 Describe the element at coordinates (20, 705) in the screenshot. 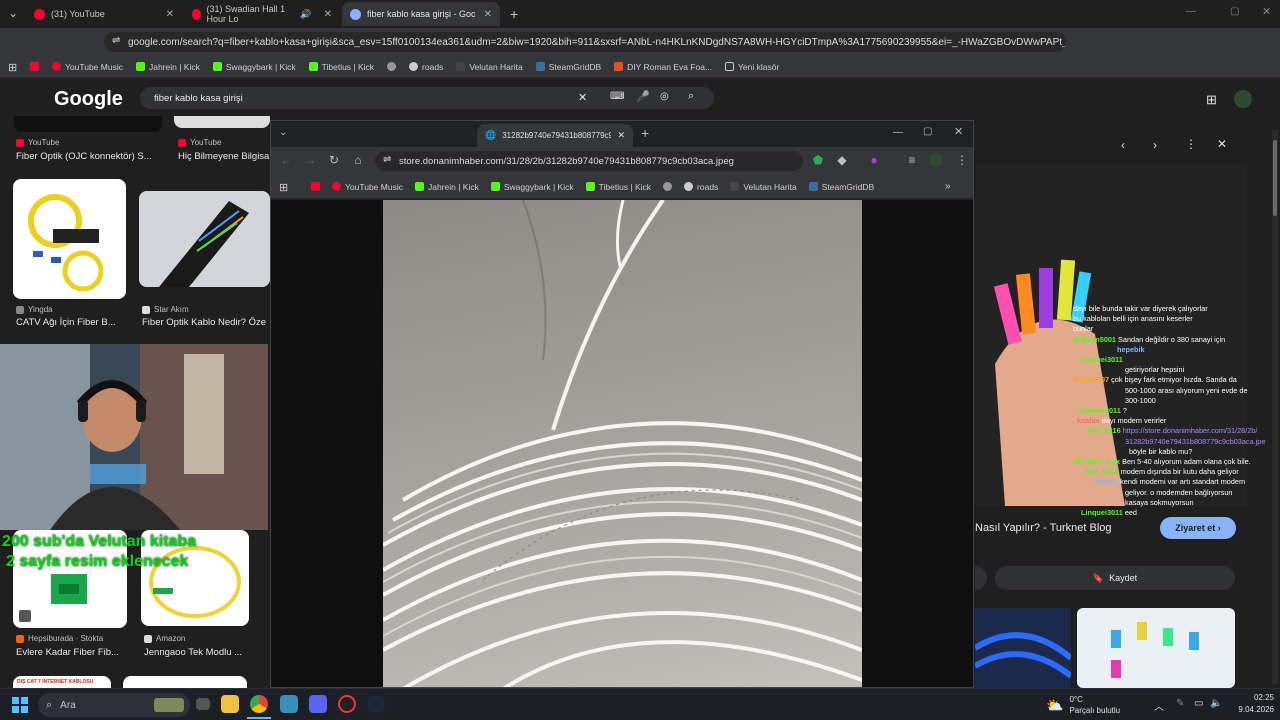

I see `windows-start-icon` at that location.